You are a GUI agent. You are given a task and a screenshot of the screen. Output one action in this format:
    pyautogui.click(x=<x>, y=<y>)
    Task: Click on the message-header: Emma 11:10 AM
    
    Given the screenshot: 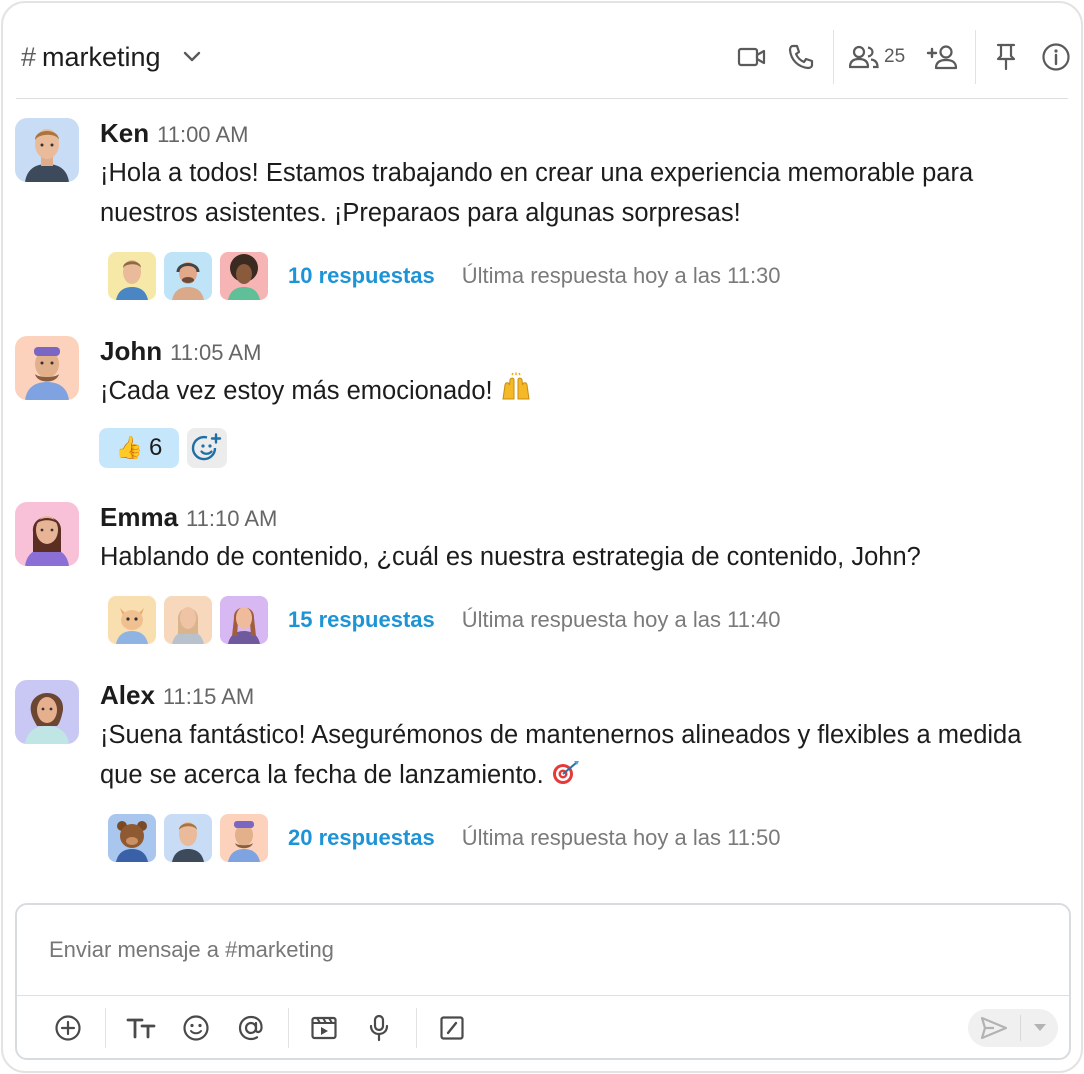 What is the action you would take?
    pyautogui.click(x=188, y=517)
    